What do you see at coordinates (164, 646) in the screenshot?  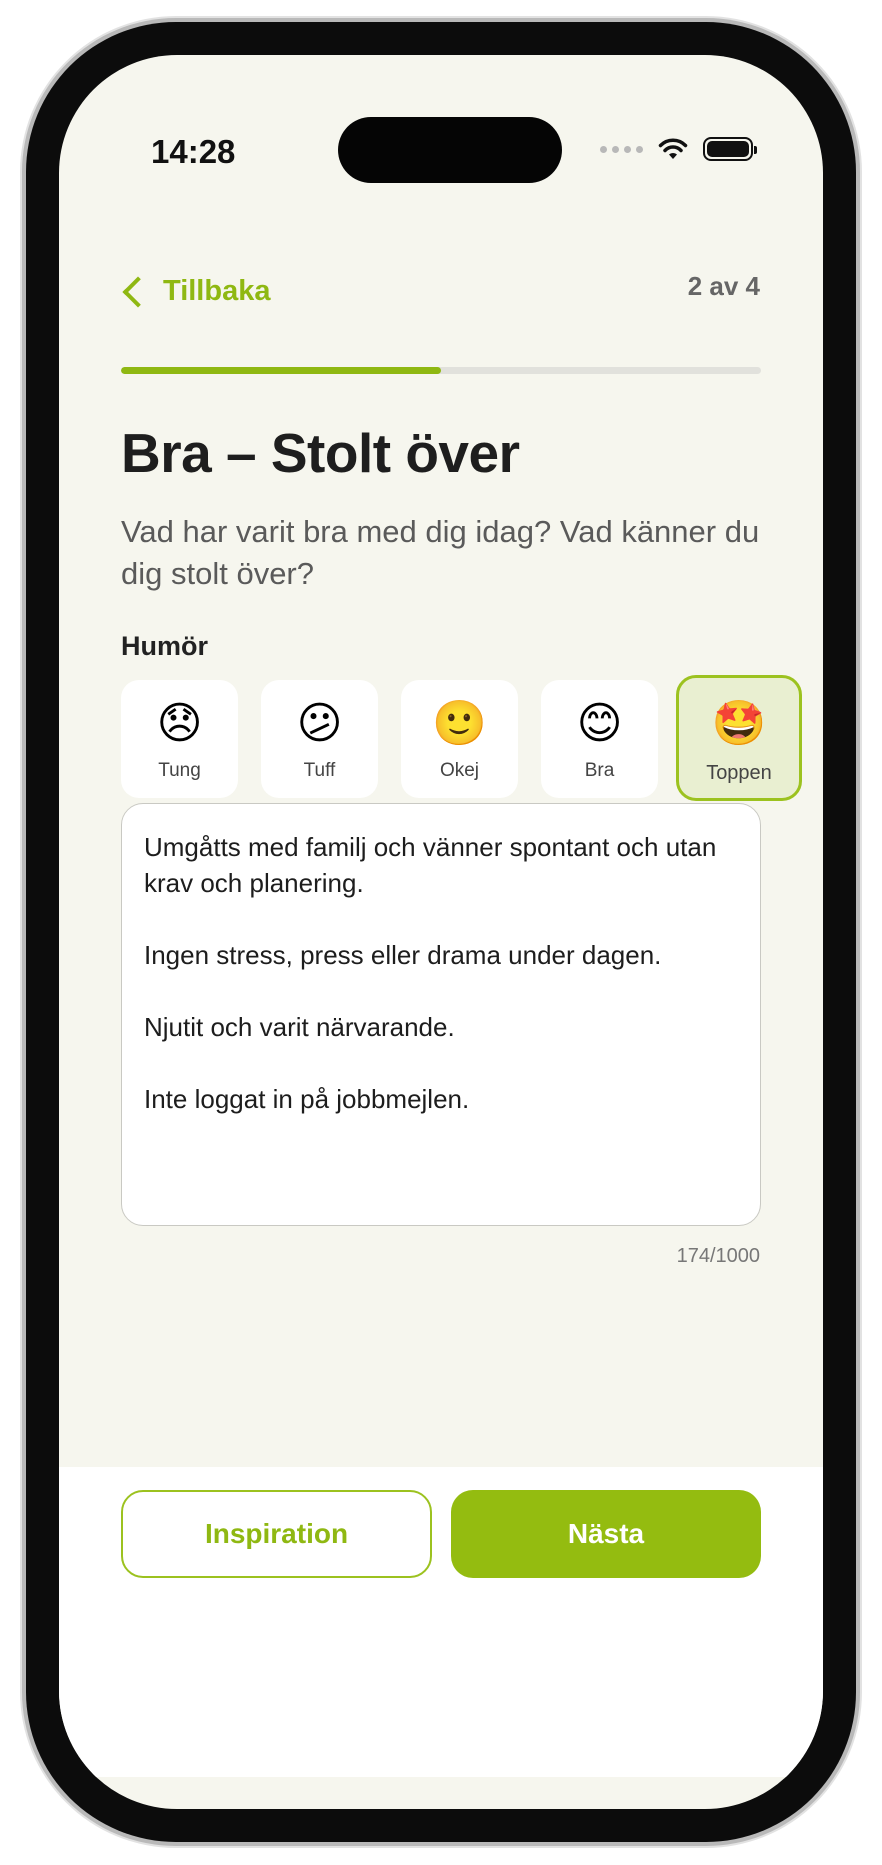 I see `mood-label: Humör` at bounding box center [164, 646].